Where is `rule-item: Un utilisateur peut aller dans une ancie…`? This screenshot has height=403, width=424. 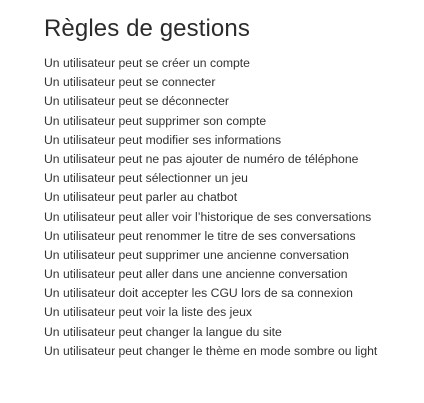
rule-item: Un utilisateur peut aller dans une ancie… is located at coordinates (196, 274).